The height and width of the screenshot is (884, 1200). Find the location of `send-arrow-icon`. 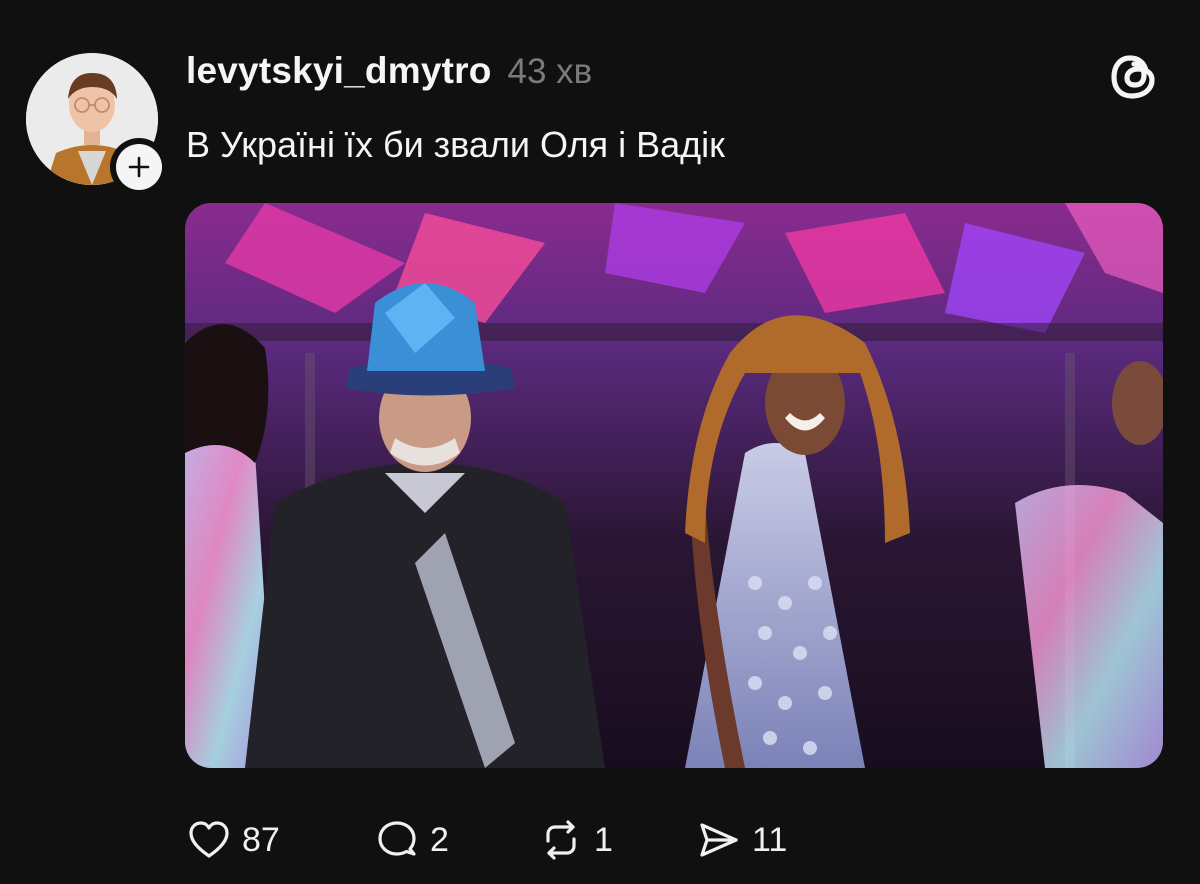

send-arrow-icon is located at coordinates (719, 840).